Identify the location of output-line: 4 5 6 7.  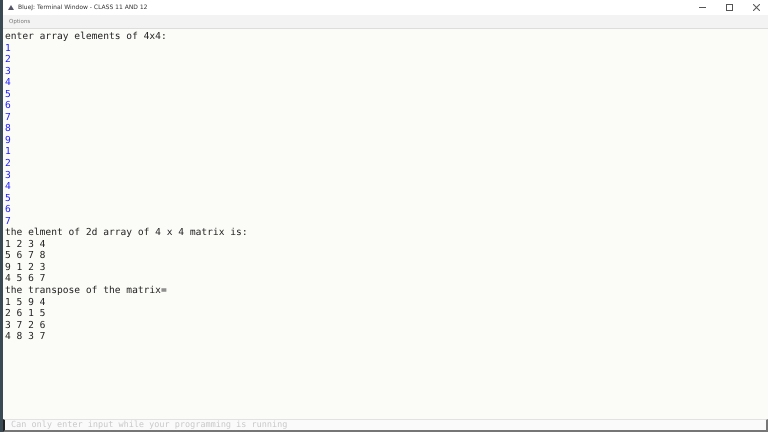
(25, 279).